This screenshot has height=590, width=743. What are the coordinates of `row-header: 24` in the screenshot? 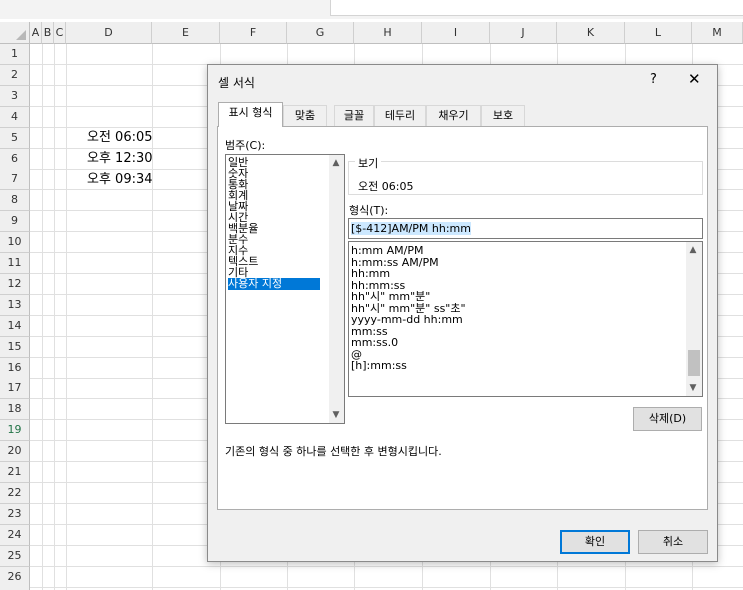 It's located at (15, 535).